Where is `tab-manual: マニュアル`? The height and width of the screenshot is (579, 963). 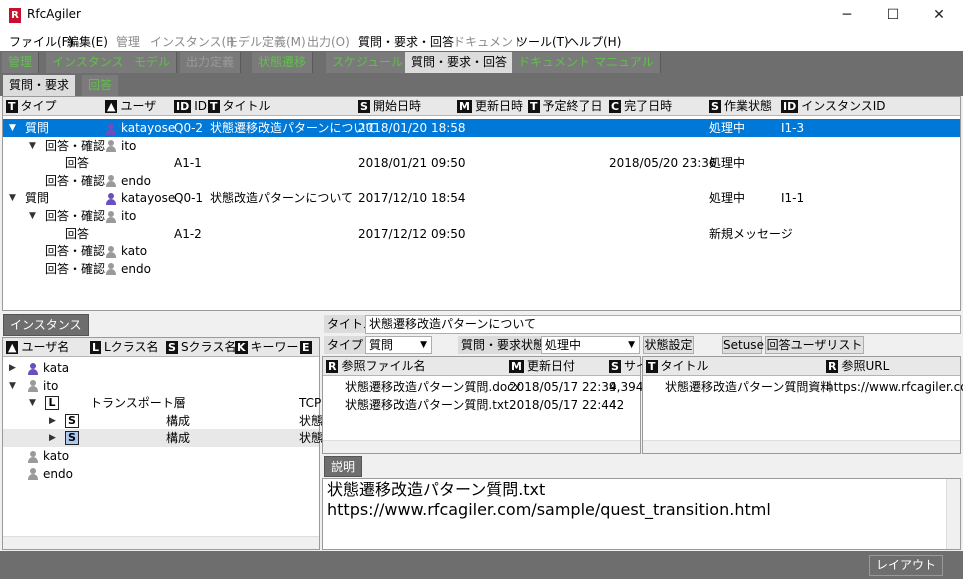
tab-manual: マニュアル is located at coordinates (624, 62).